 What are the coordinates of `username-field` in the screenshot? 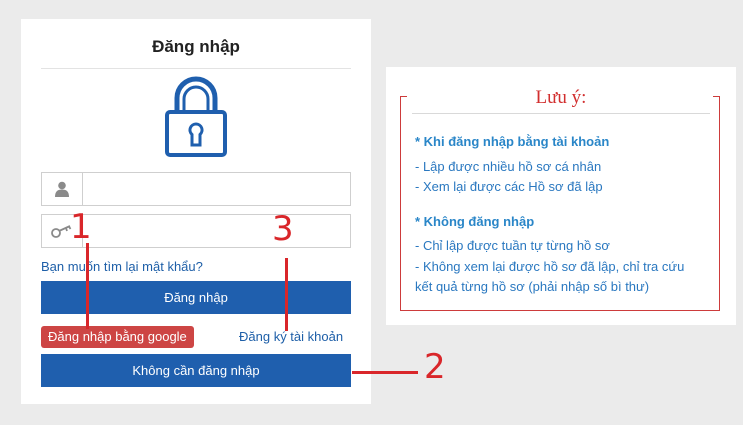 It's located at (196, 189).